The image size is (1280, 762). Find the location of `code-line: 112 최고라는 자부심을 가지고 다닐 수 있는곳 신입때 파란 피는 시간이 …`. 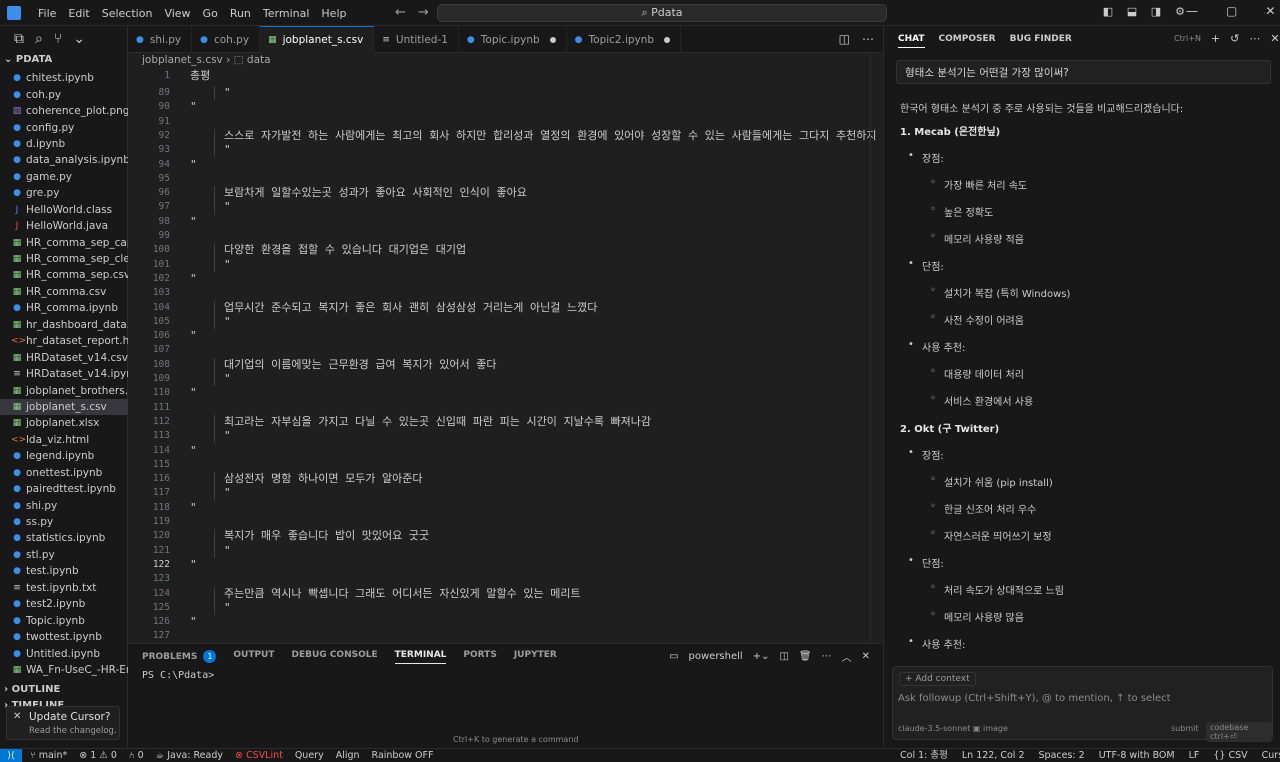

code-line: 112 최고라는 자부심을 가지고 다닐 수 있는곳 신입때 파란 피는 시간이 … is located at coordinates (505, 422).